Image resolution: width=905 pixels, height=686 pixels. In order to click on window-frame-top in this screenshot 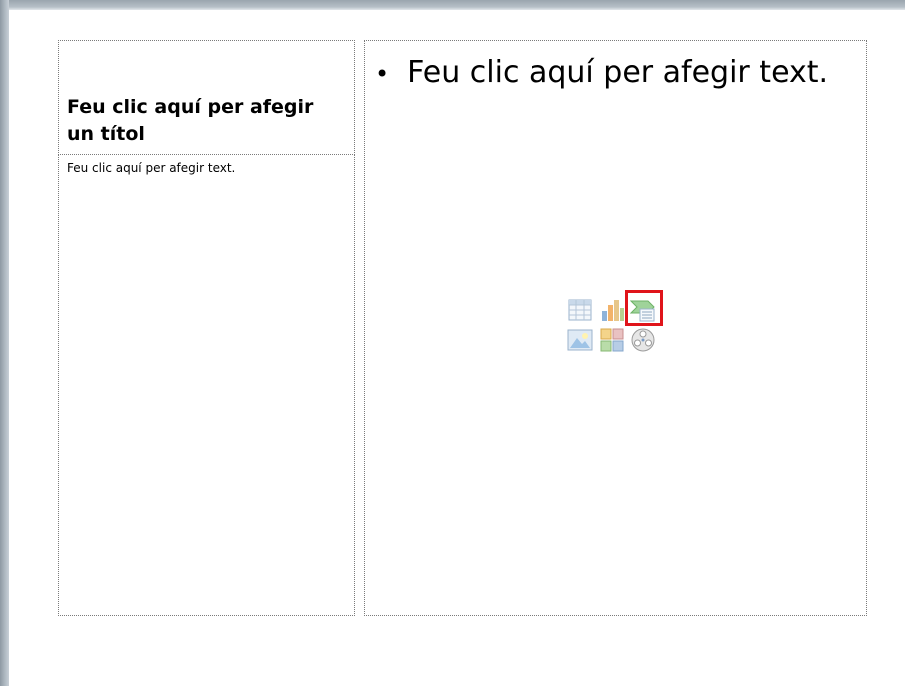, I will do `click(457, 5)`.